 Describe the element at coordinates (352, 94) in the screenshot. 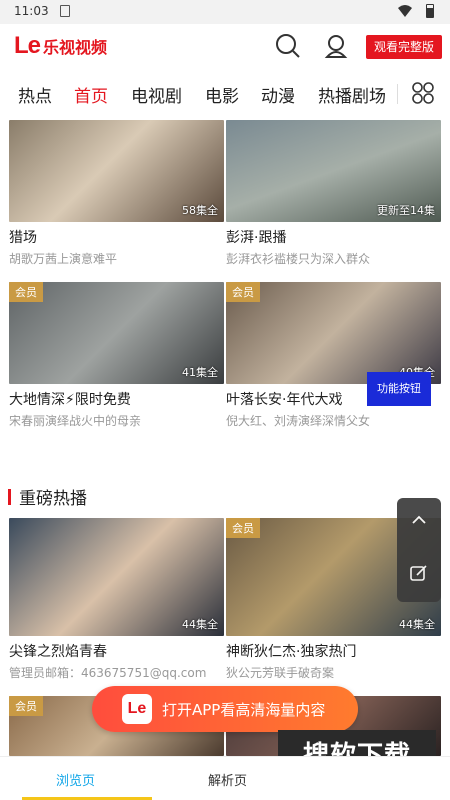

I see `tab-theater: 热播剧场` at that location.